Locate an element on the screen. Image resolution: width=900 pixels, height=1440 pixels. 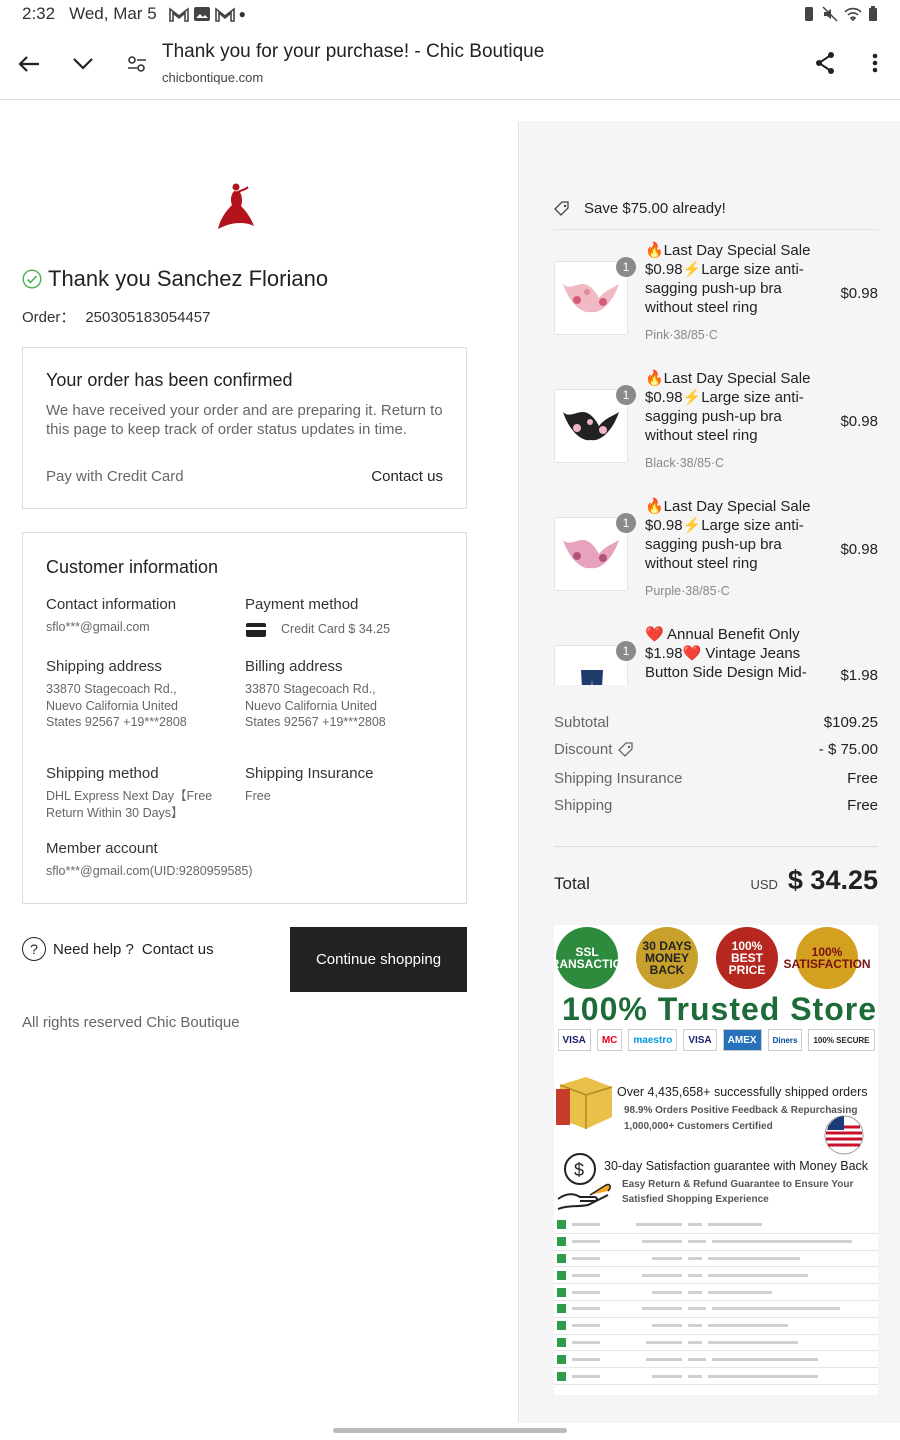
payment-method-value: Credit Card $ 34.25 is located at coordinates (336, 629).